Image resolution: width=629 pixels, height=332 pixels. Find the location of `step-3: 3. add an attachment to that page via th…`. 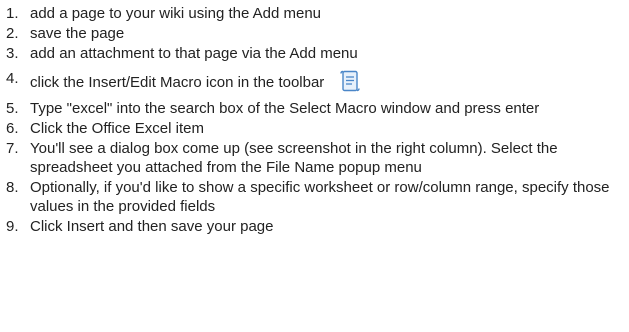

step-3: 3. add an attachment to that page via th… is located at coordinates (314, 53).